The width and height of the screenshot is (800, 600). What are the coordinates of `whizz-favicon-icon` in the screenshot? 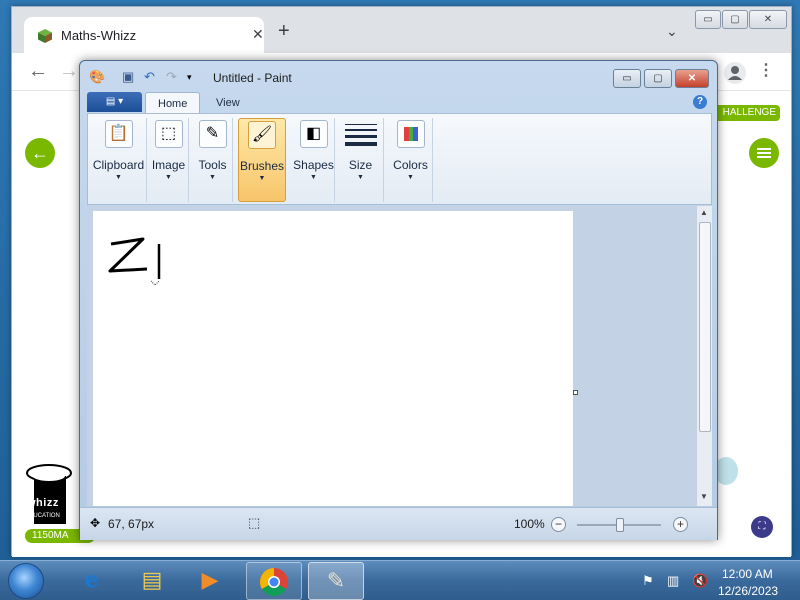 It's located at (45, 36).